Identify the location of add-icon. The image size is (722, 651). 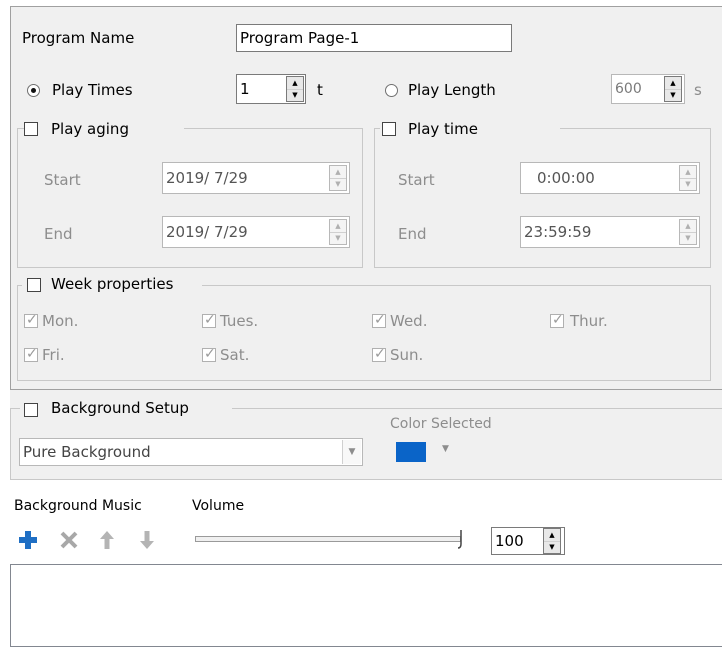
(28, 540).